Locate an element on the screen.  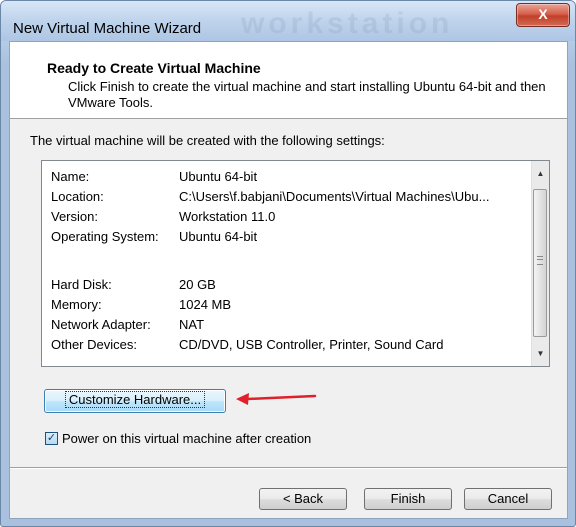
settings-row-memory: Memory: 1024 MB is located at coordinates (286, 305).